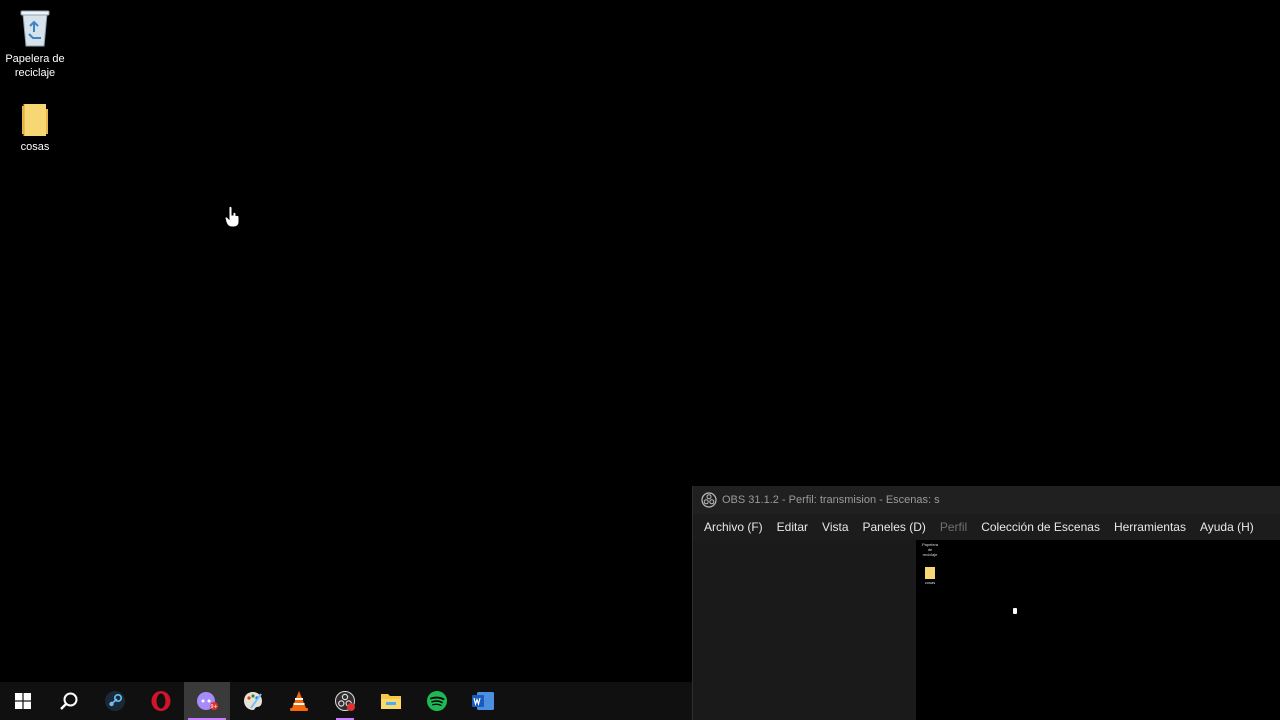  I want to click on search-button, so click(69, 701).